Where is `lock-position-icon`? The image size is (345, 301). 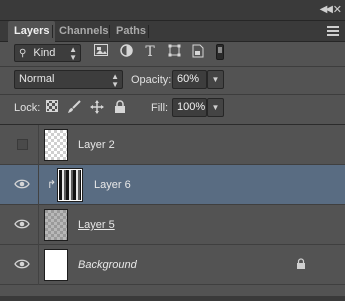 lock-position-icon is located at coordinates (96, 107).